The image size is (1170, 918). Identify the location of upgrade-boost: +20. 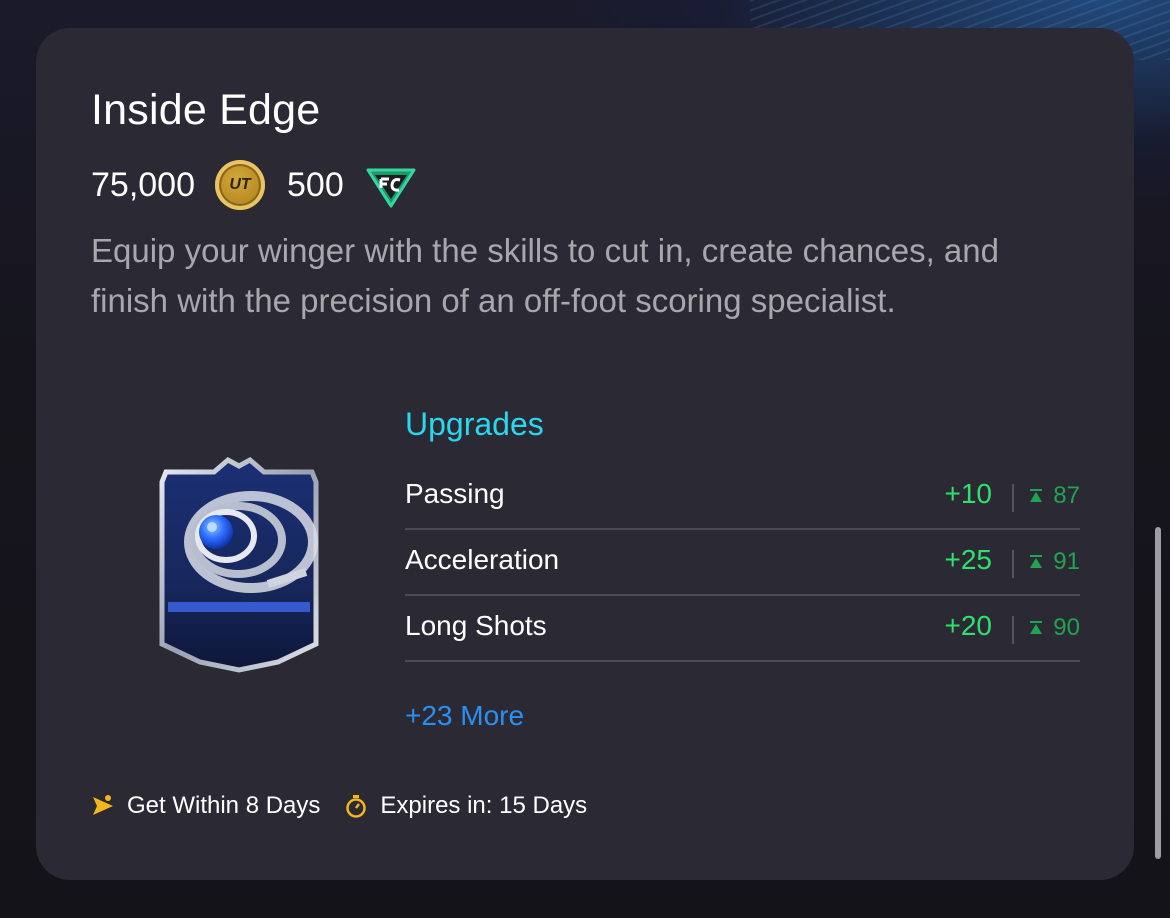
(968, 625).